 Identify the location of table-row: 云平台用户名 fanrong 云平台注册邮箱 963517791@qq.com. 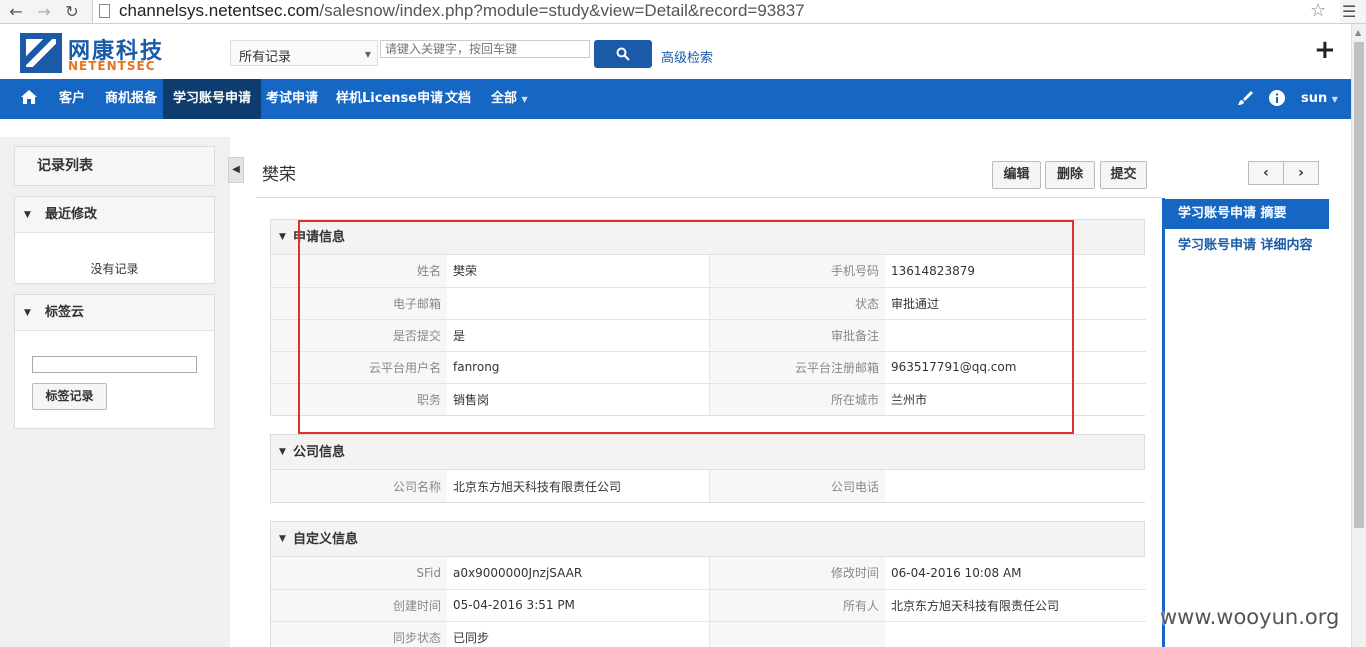
(708, 366).